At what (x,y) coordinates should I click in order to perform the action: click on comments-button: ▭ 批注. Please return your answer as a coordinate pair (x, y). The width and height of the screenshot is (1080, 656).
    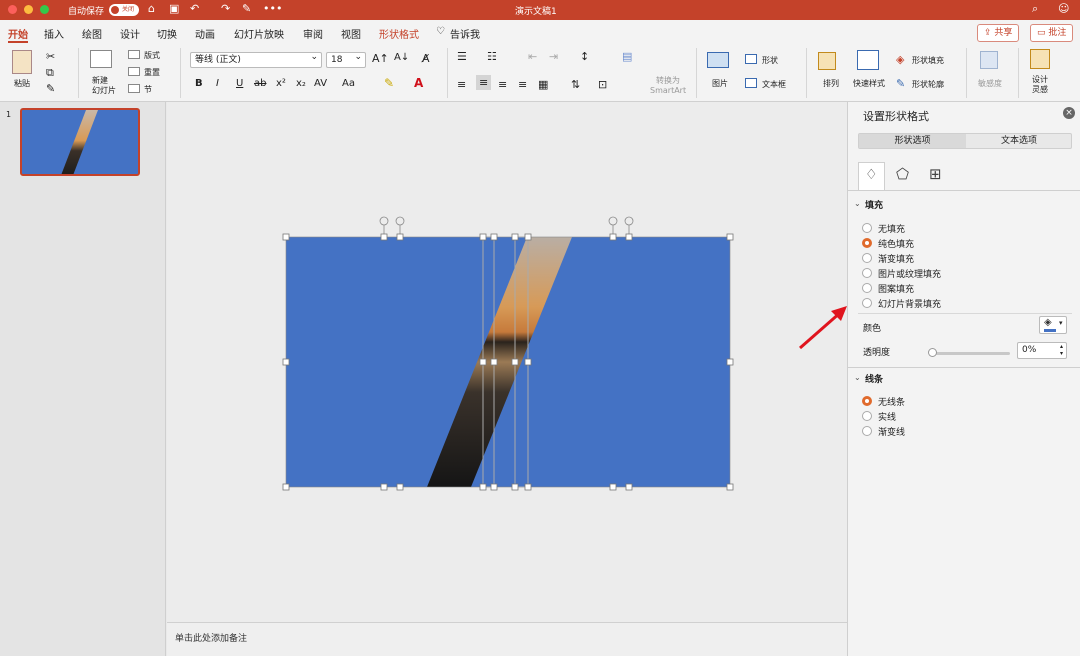
    Looking at the image, I should click on (1052, 33).